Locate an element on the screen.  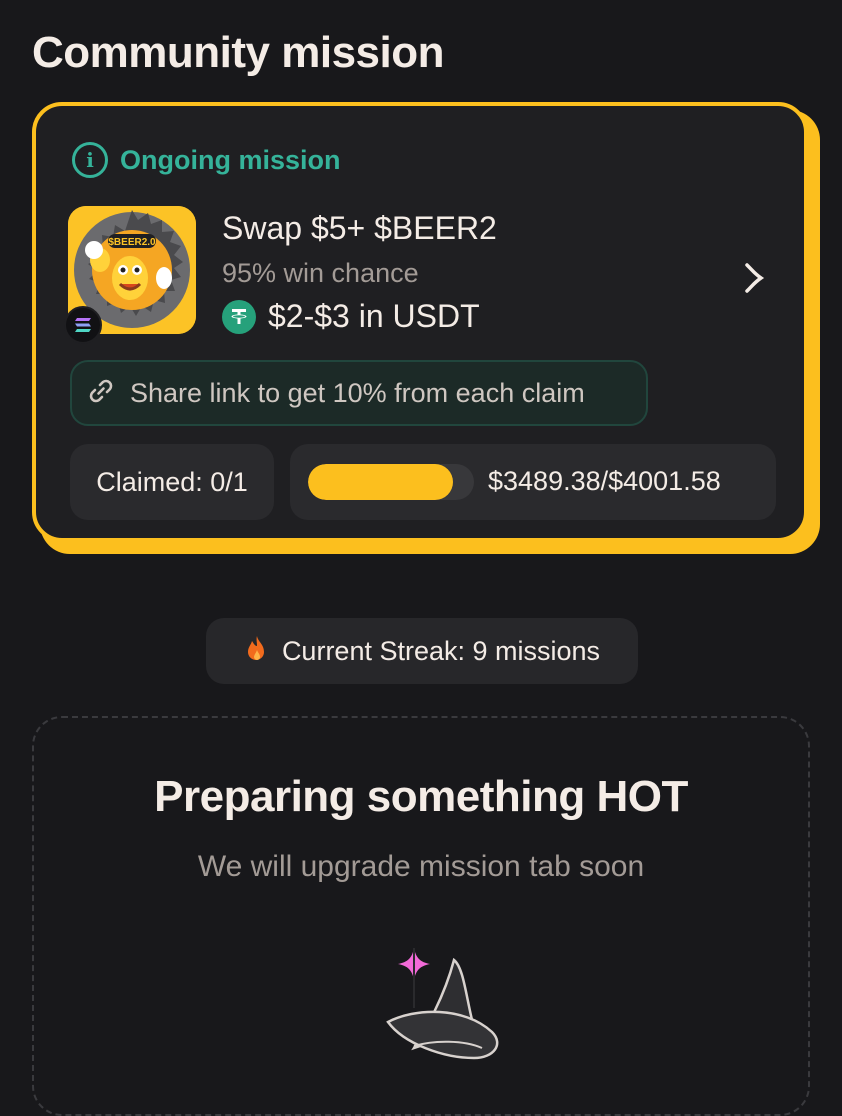
progress-fill is located at coordinates (380, 482).